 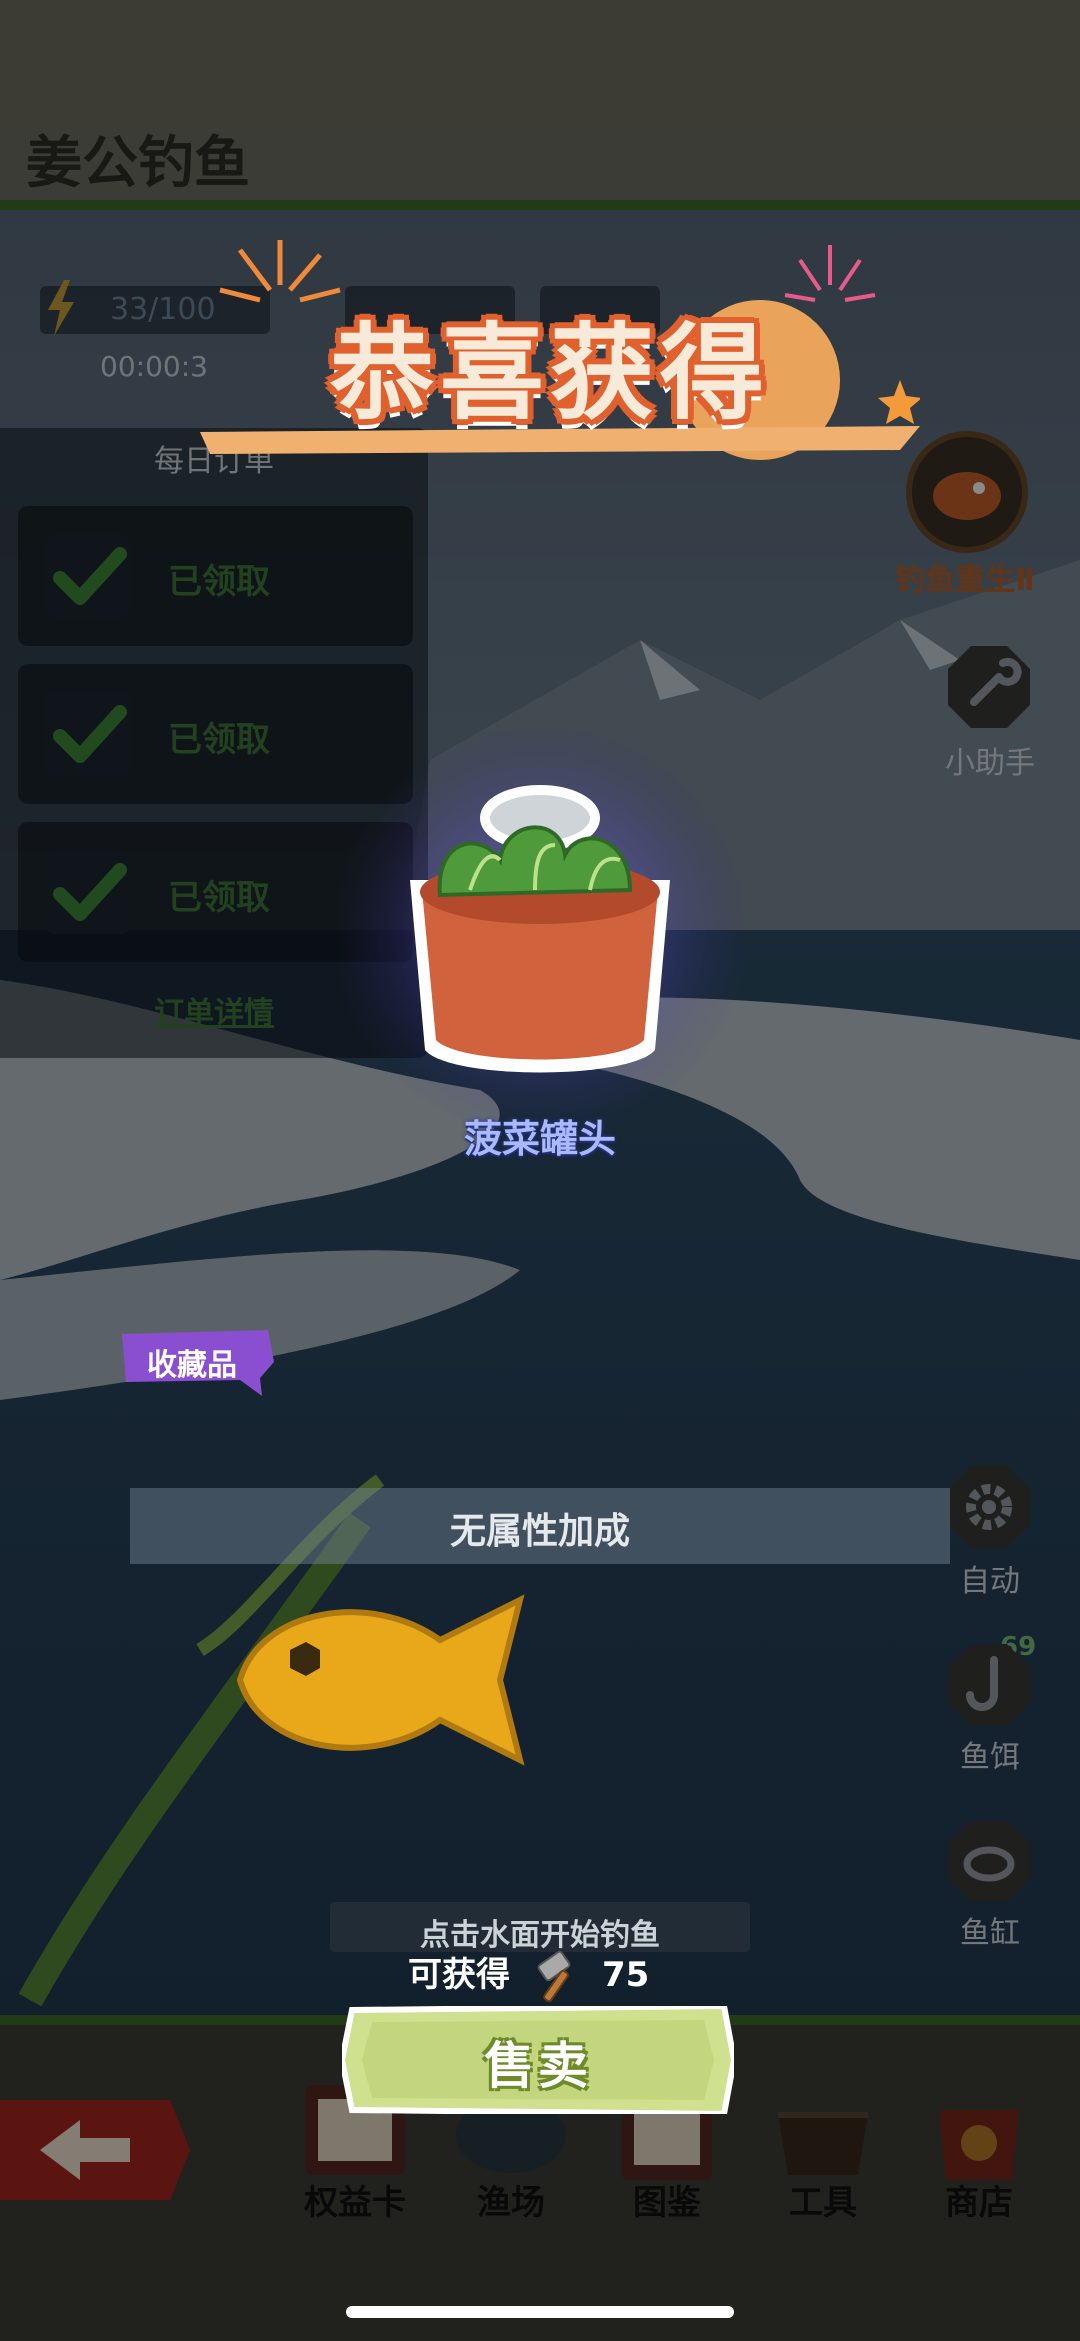 What do you see at coordinates (554, 1976) in the screenshot?
I see `hammer-icon` at bounding box center [554, 1976].